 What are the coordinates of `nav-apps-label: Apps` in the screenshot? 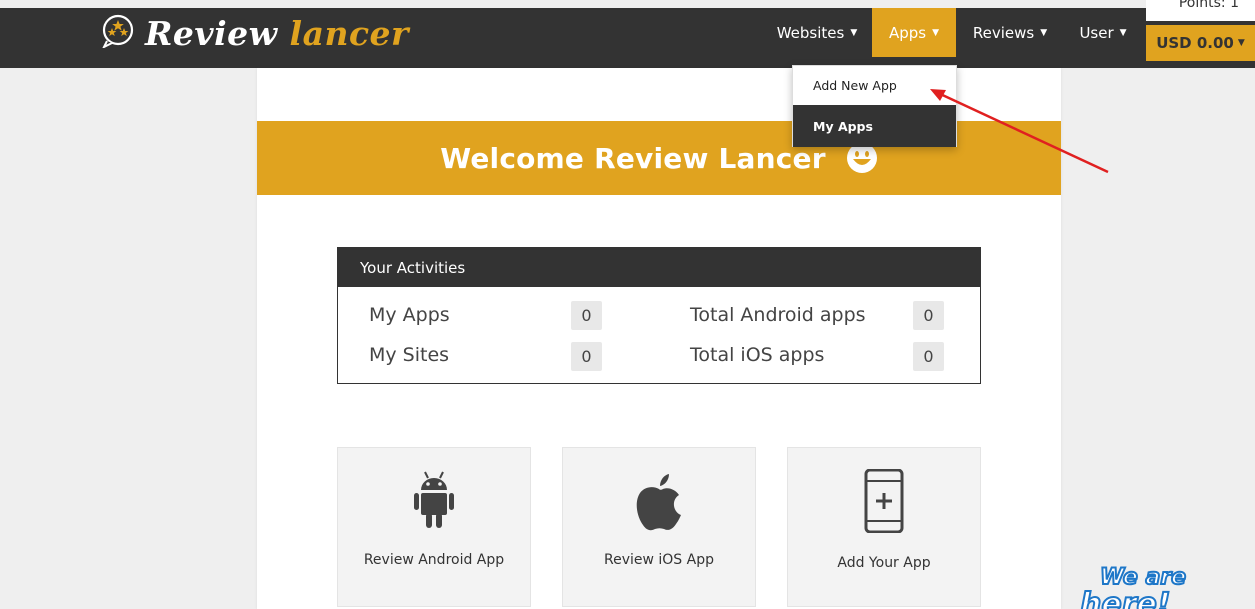 It's located at (907, 32).